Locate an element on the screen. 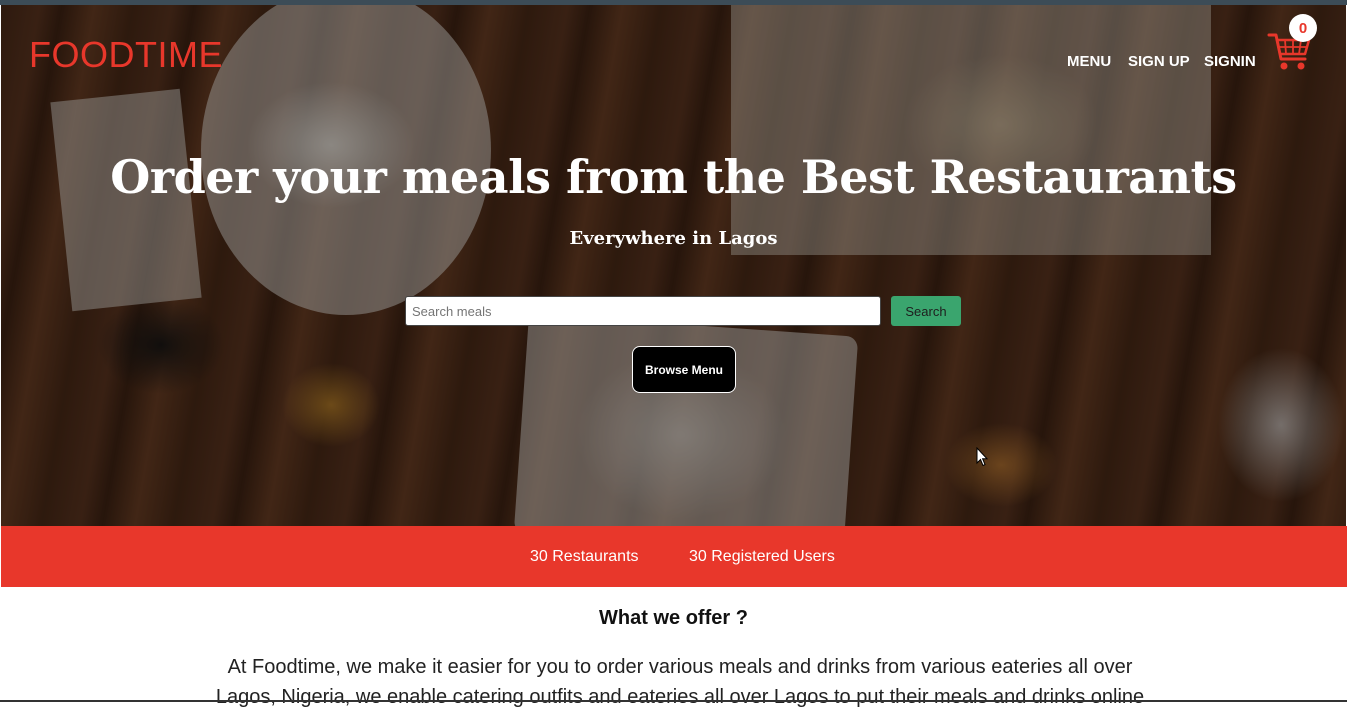 This screenshot has height=712, width=1347. mouse-cursor-icon is located at coordinates (982, 457).